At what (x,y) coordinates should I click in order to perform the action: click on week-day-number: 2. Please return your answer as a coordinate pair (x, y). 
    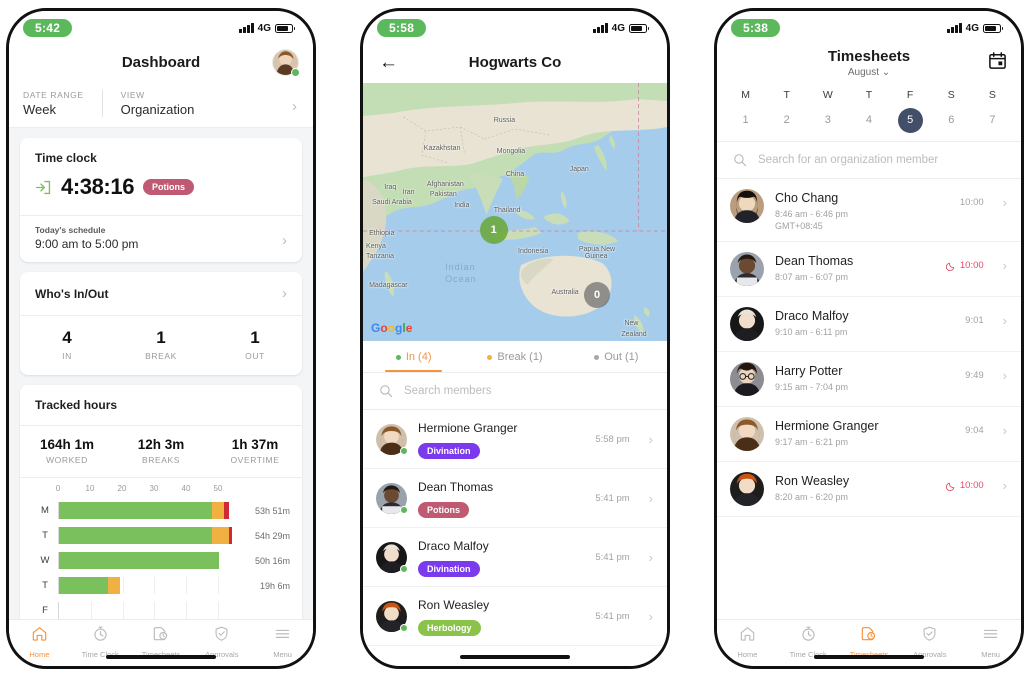
    Looking at the image, I should click on (786, 120).